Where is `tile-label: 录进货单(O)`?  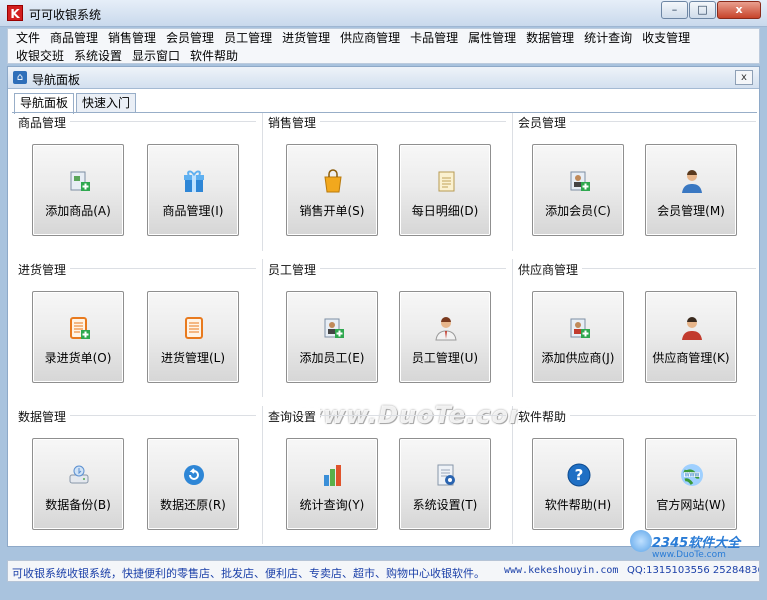
tile-label: 录进货单(O) is located at coordinates (78, 358).